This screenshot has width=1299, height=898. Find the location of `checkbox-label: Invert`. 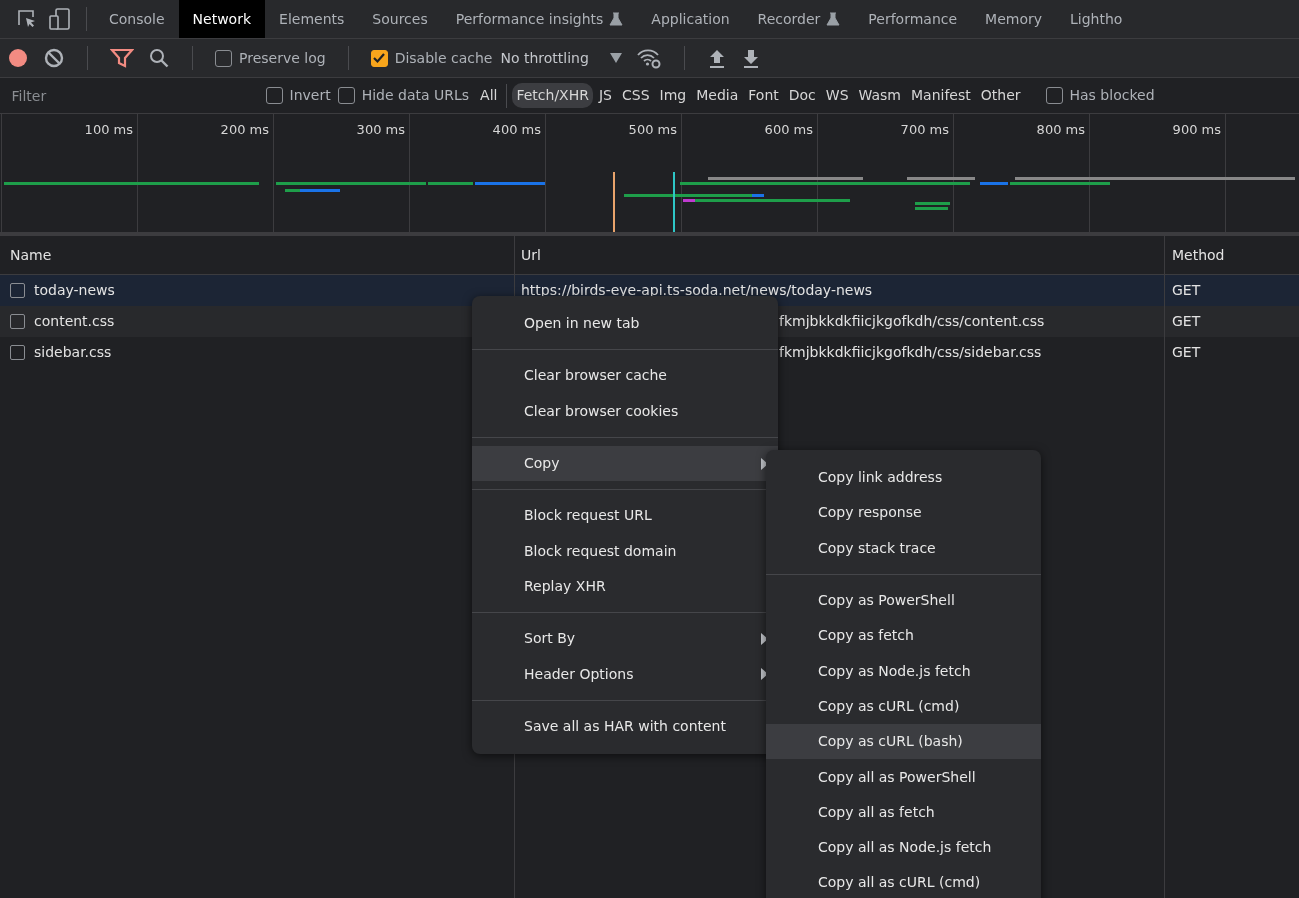

checkbox-label: Invert is located at coordinates (310, 95).